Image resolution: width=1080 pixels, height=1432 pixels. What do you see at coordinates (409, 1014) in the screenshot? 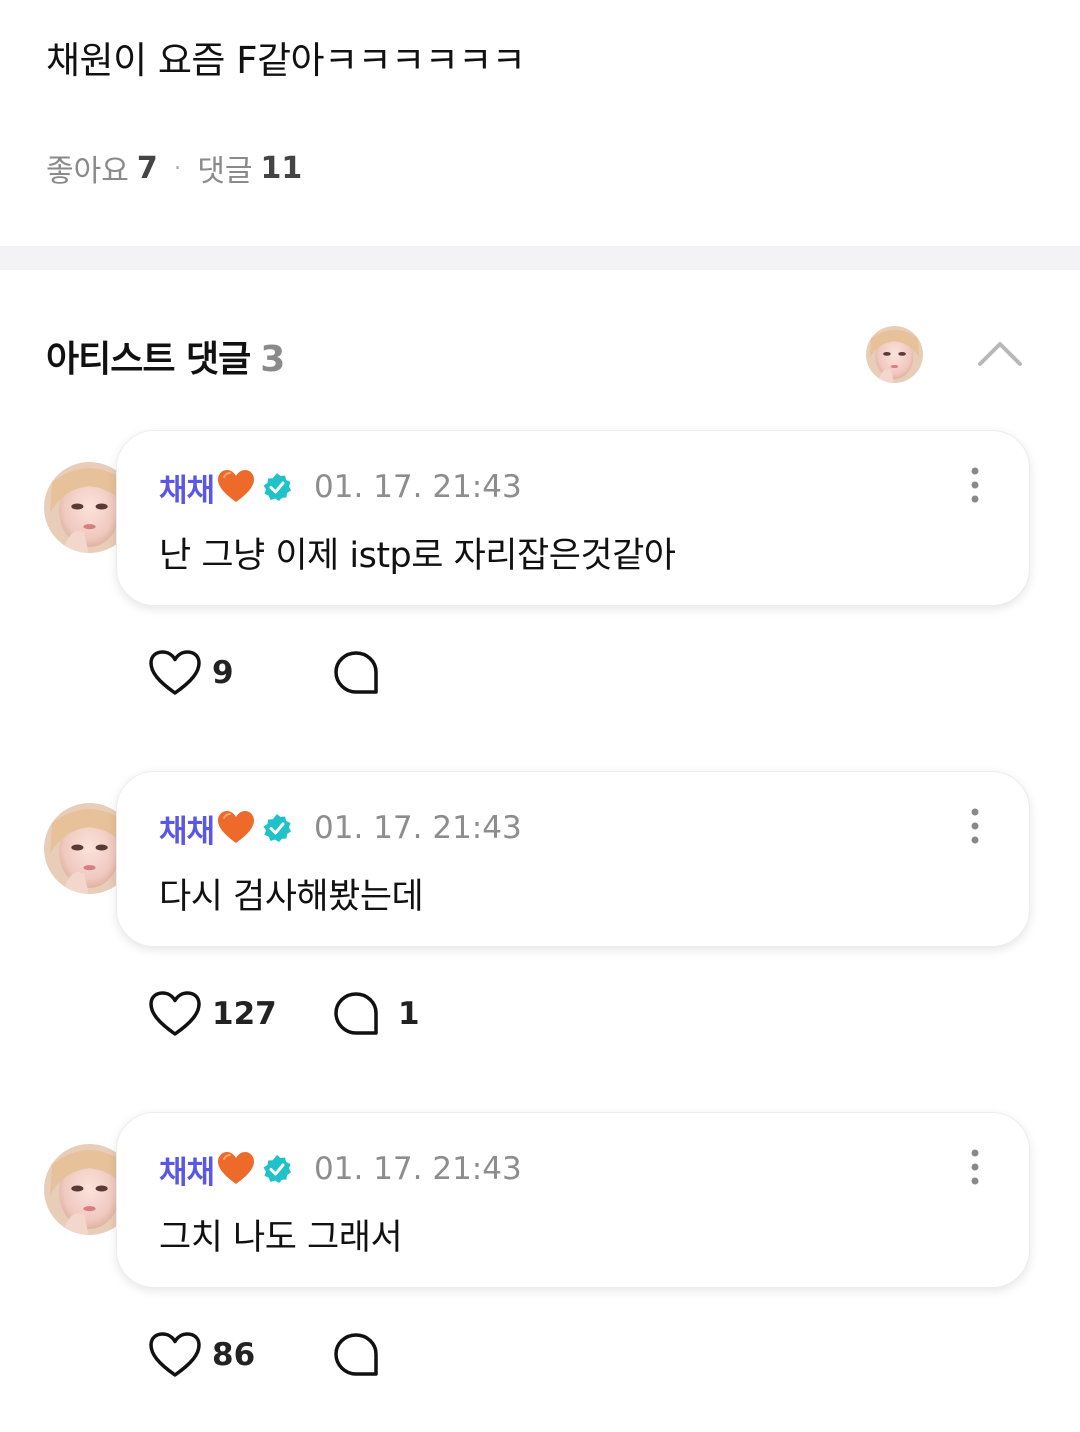
I see `reply-count: 1` at bounding box center [409, 1014].